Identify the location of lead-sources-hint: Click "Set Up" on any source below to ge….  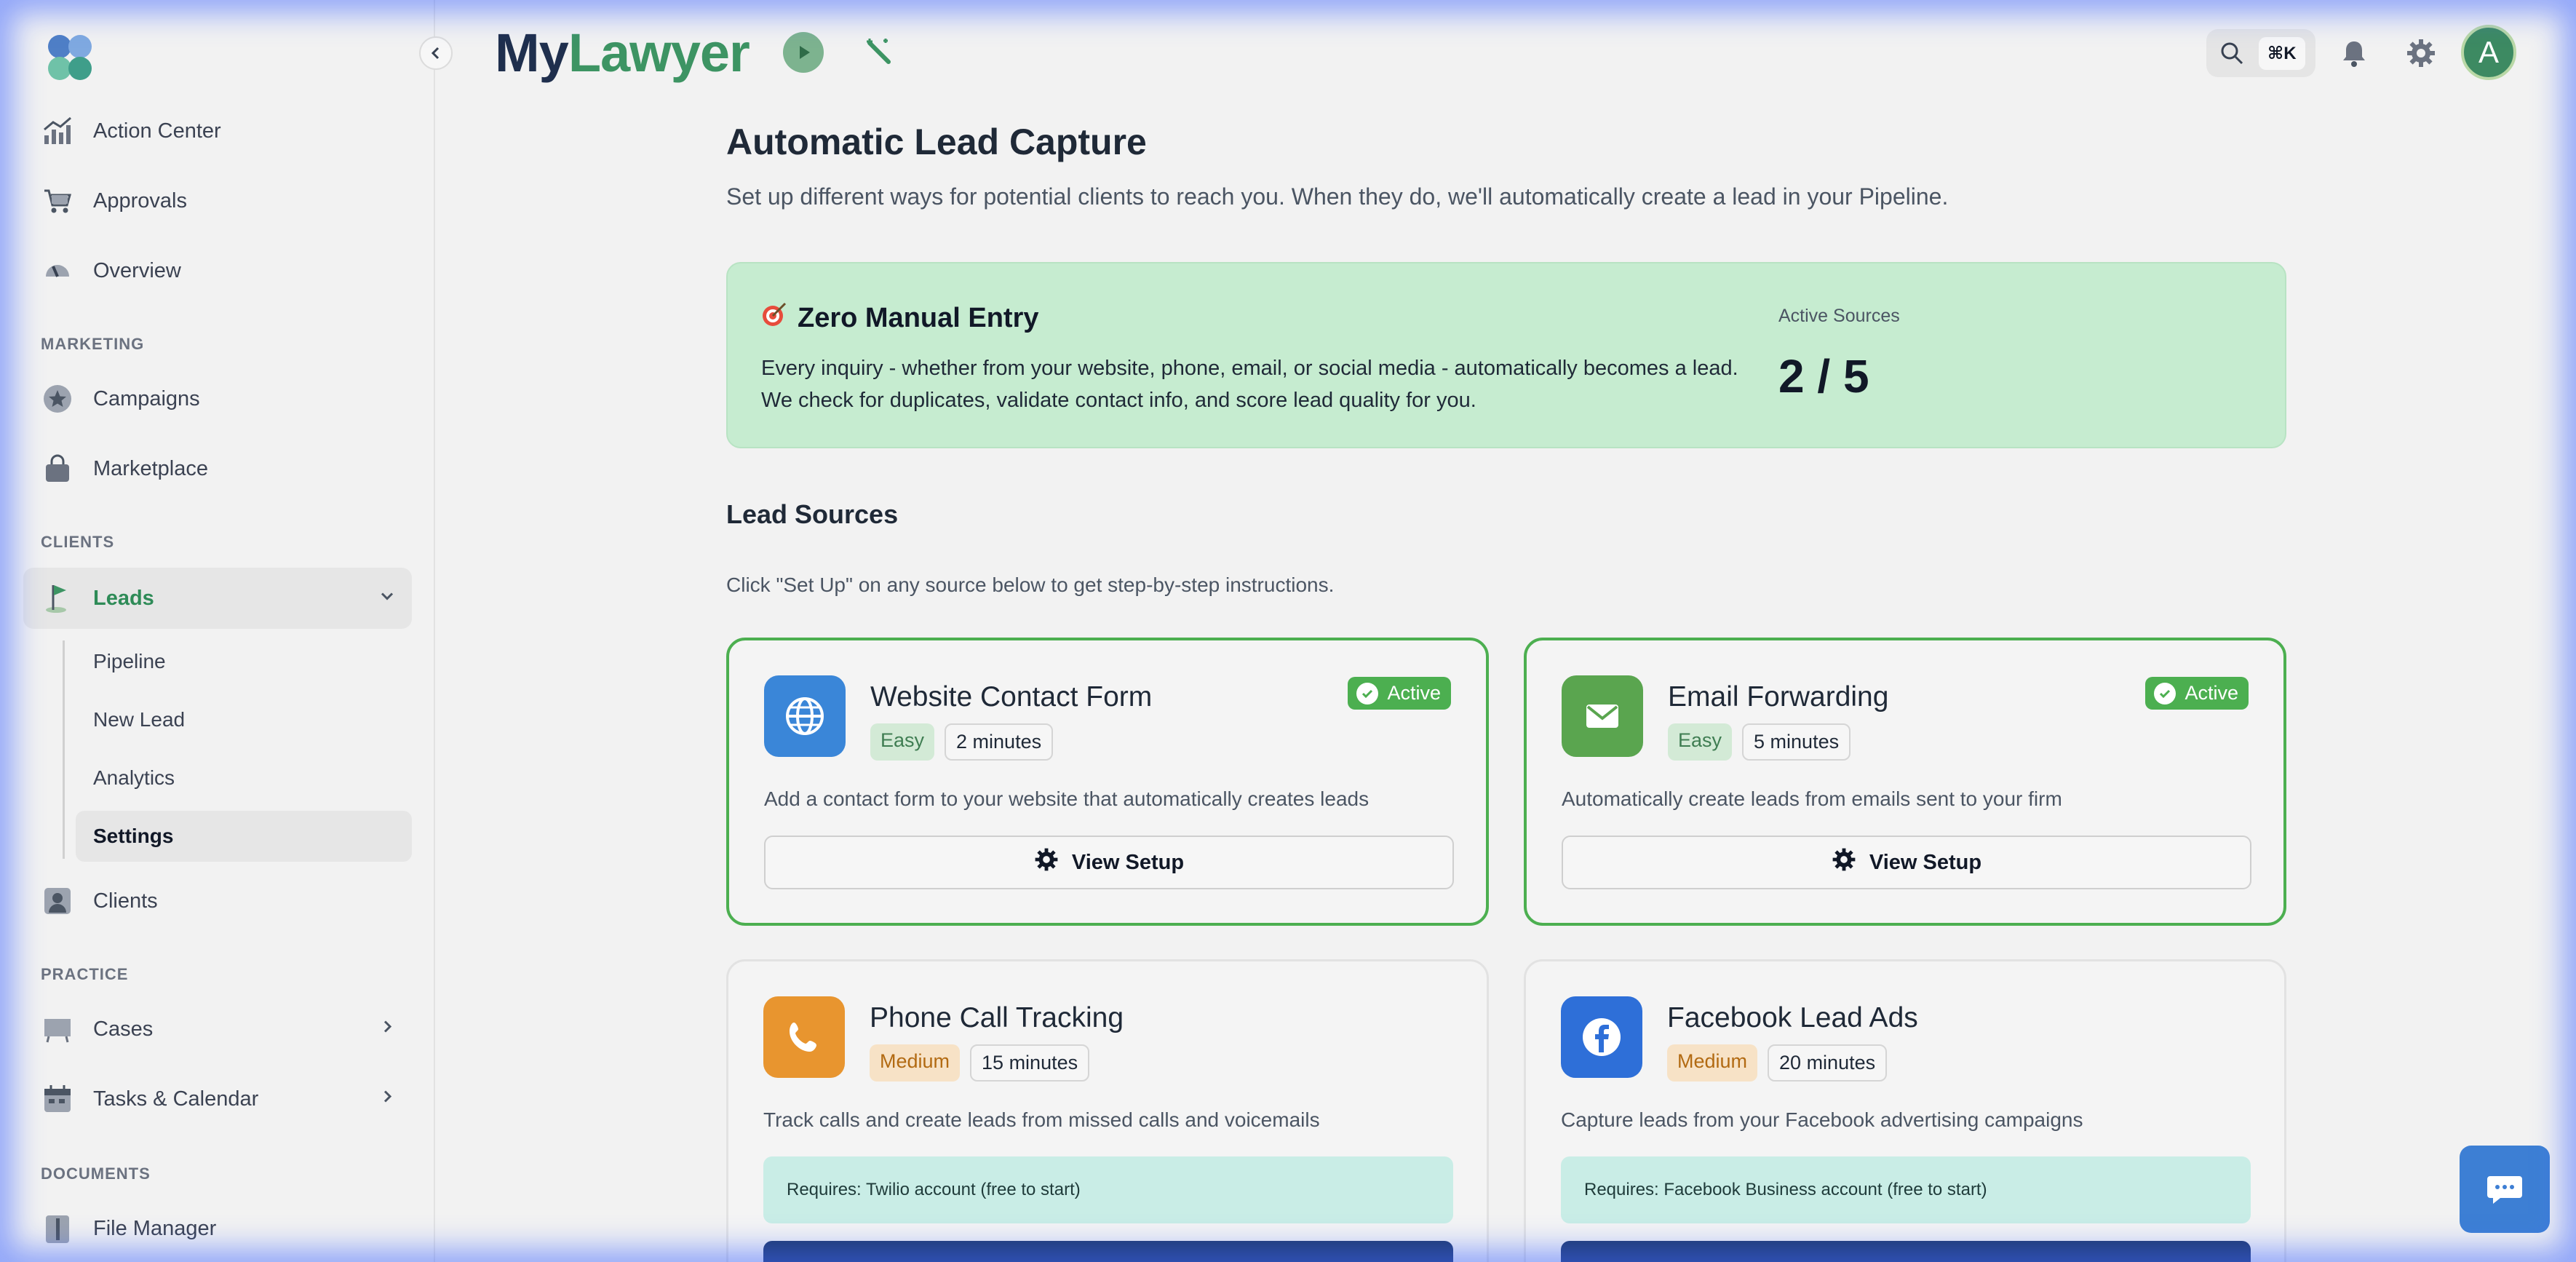
(1030, 585).